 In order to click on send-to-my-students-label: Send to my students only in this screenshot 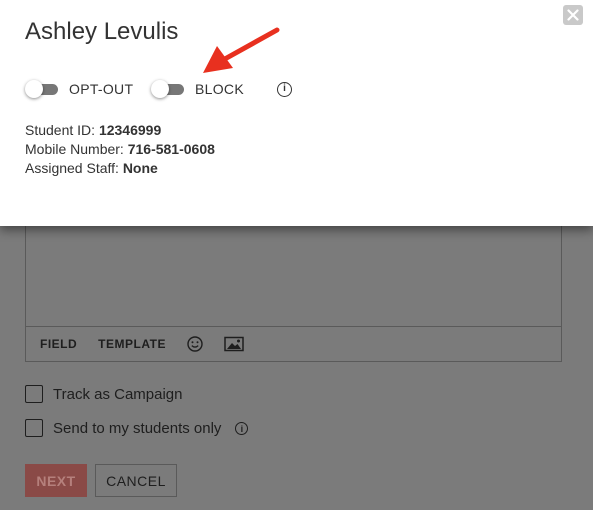, I will do `click(137, 428)`.